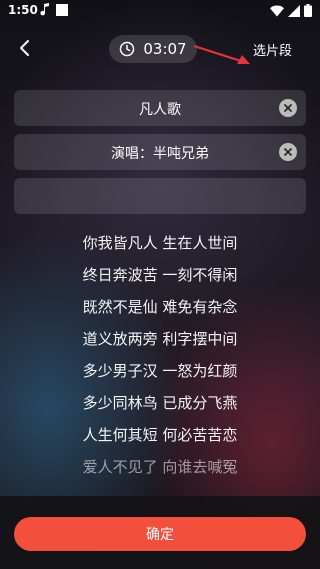  Describe the element at coordinates (277, 10) in the screenshot. I see `wifi-icon` at that location.